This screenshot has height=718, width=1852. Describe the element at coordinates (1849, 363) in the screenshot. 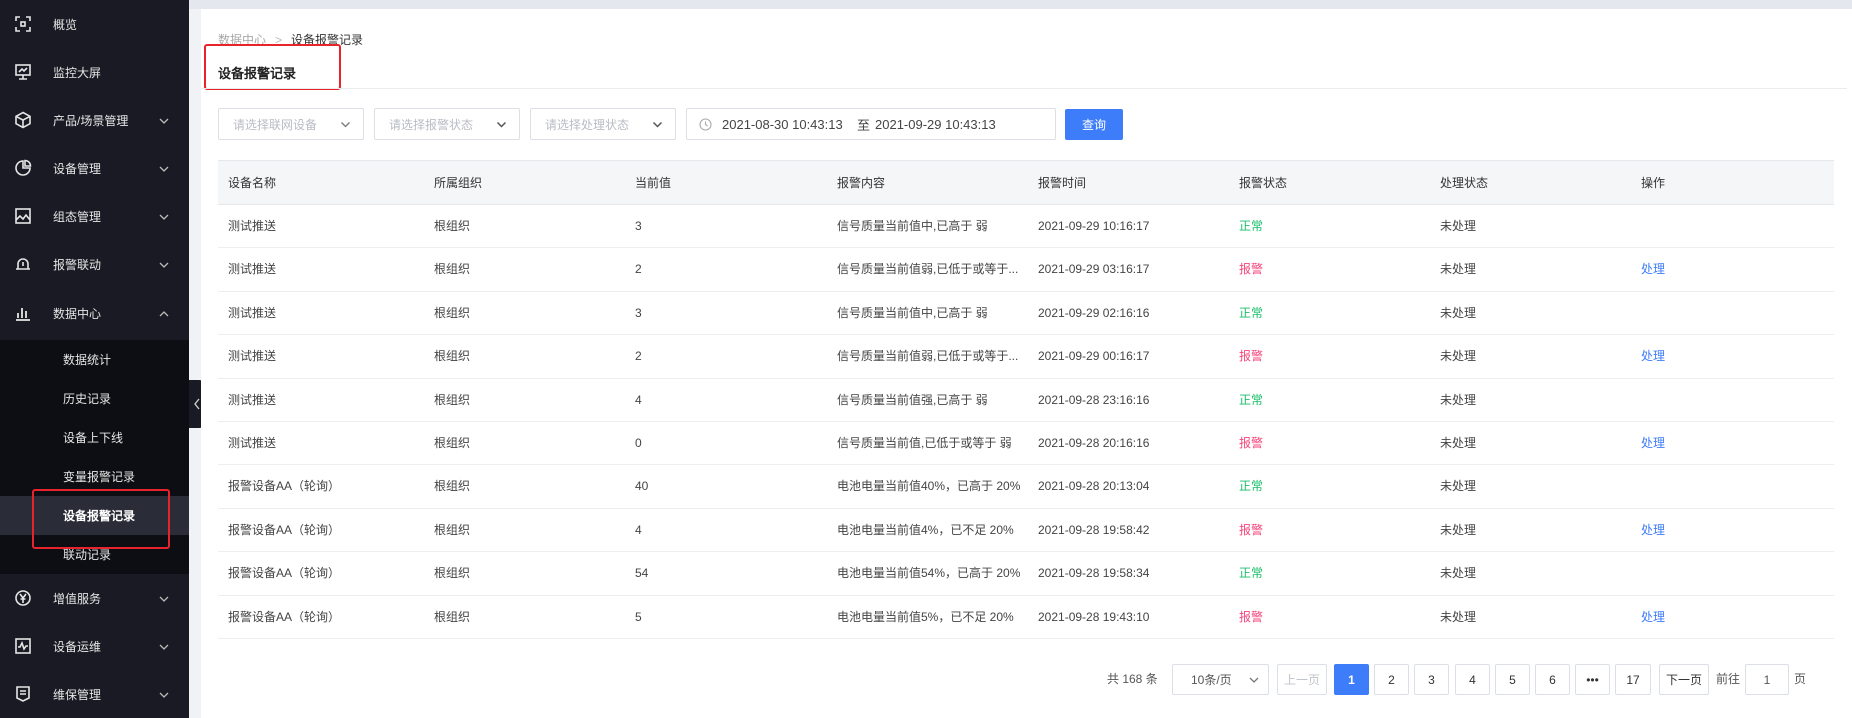

I see `page-scrollbar` at that location.